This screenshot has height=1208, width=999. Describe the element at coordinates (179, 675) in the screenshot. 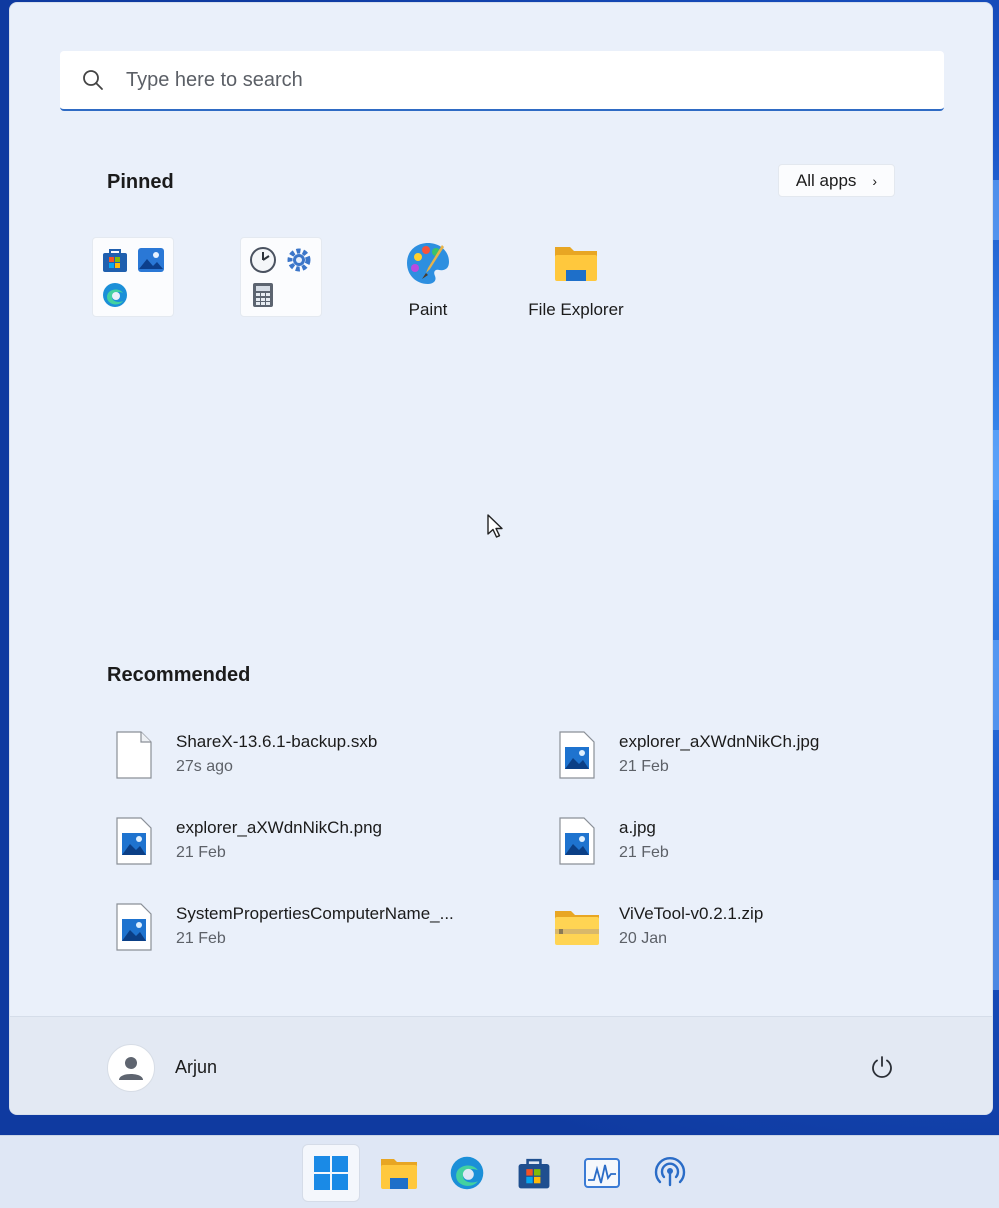

I see `recommended-title: Recommended` at that location.